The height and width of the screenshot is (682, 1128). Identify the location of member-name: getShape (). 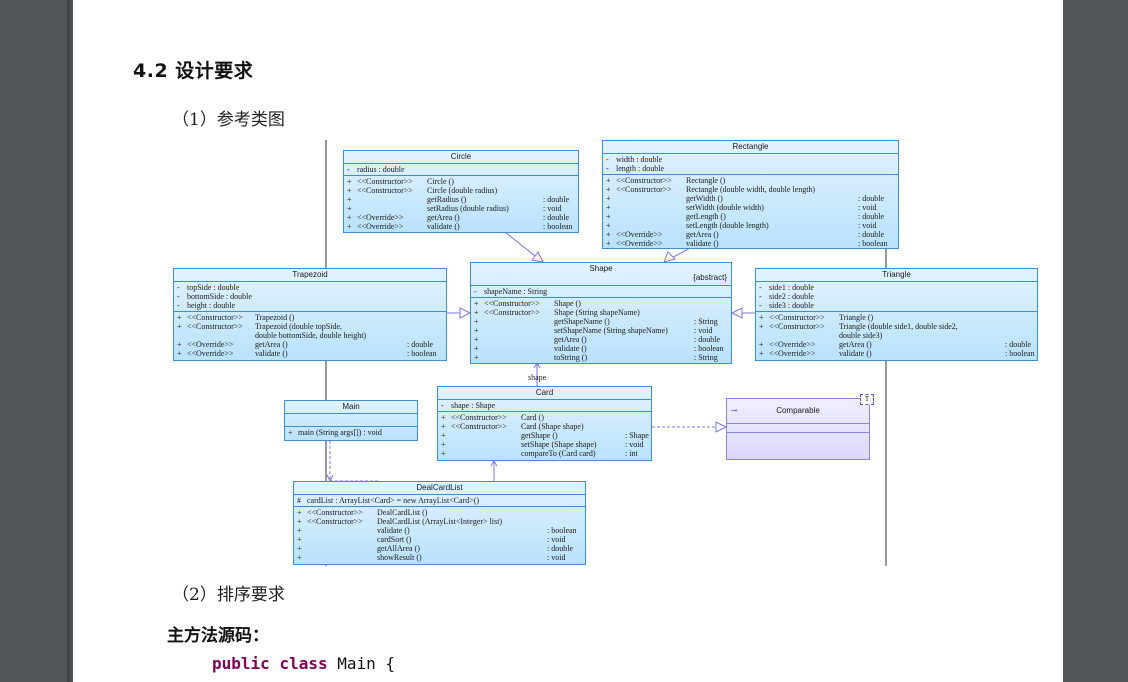
(539, 435).